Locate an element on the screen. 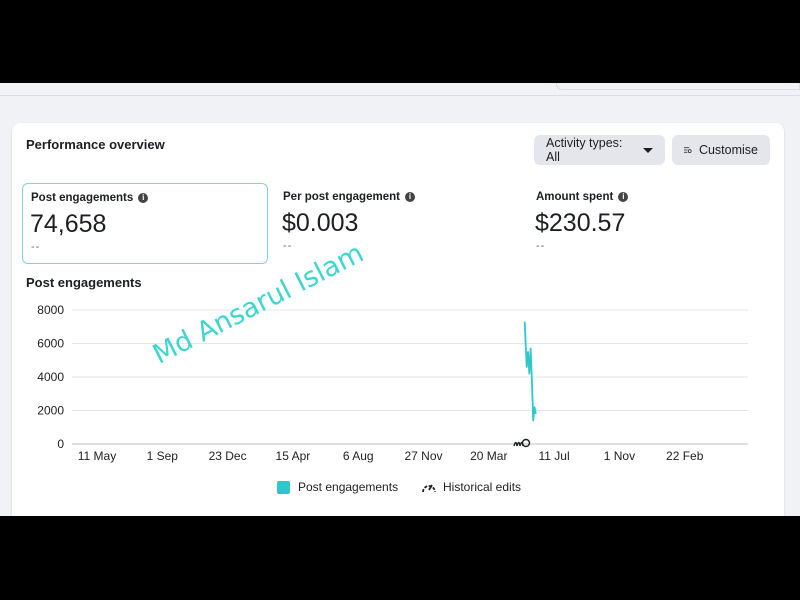  chart-title: Post engagements is located at coordinates (84, 282).